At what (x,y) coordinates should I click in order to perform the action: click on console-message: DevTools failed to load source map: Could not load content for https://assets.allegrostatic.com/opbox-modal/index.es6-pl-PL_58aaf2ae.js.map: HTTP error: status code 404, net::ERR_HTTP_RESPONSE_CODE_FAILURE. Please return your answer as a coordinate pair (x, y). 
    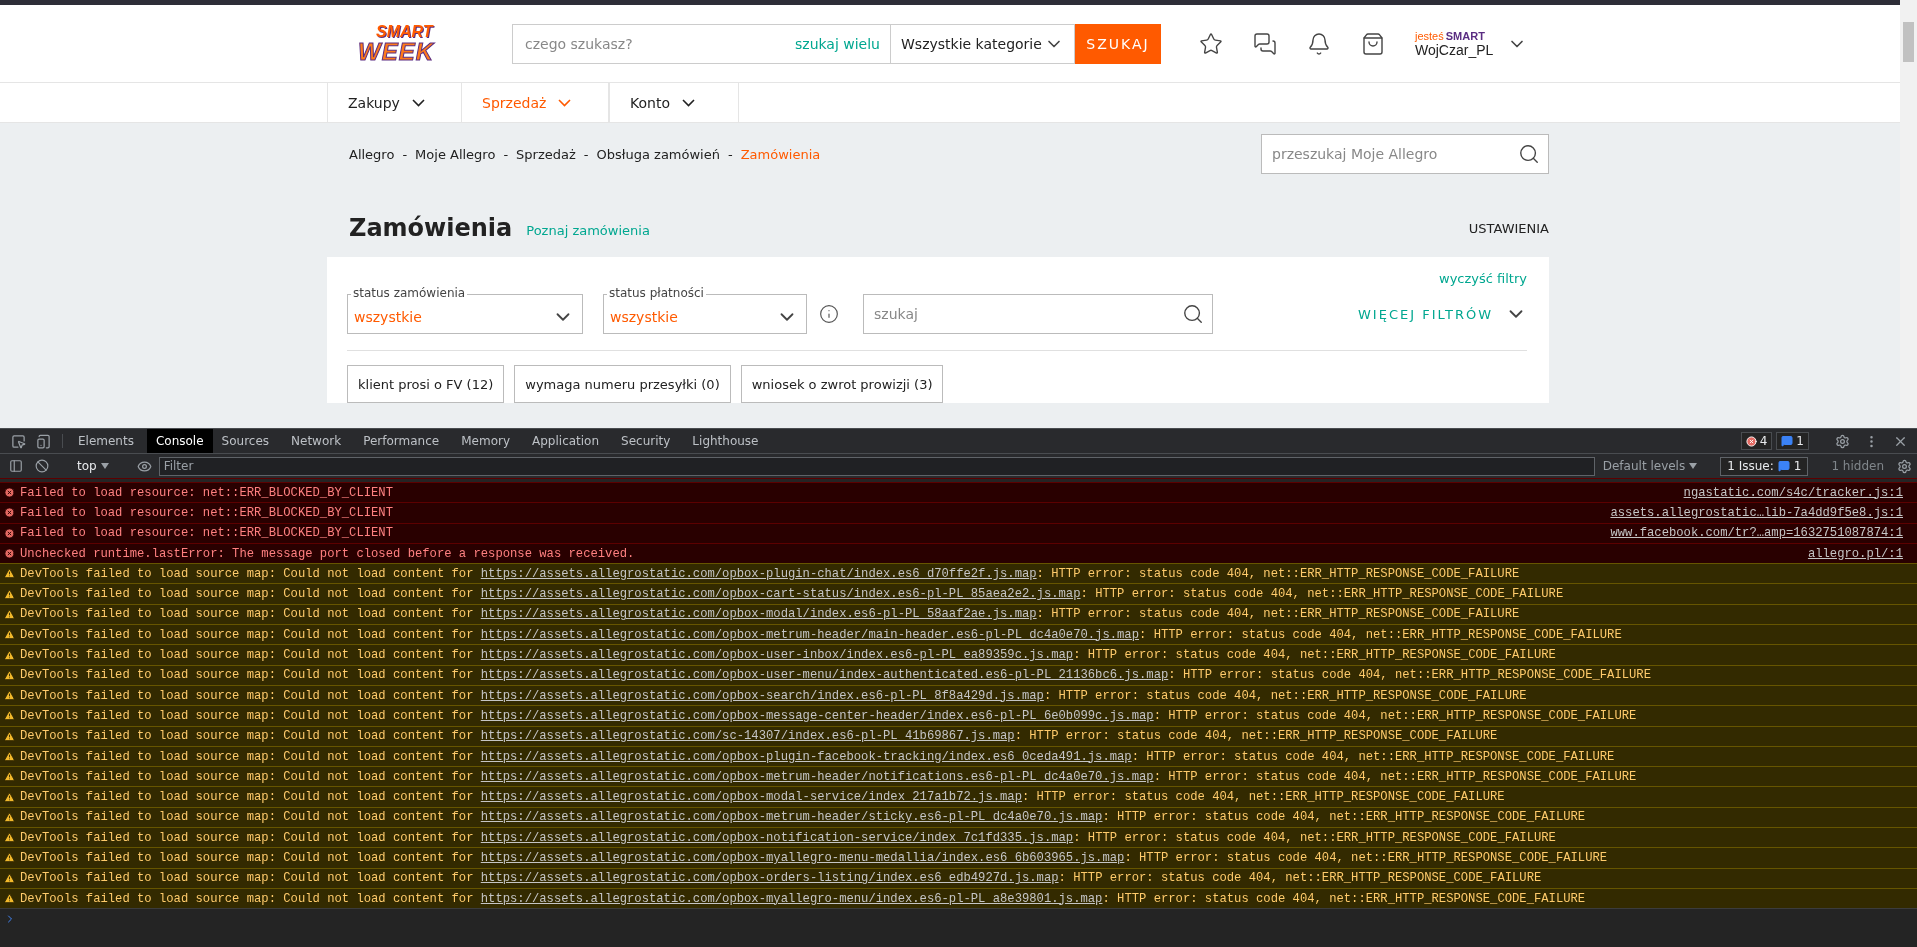
    Looking at the image, I should click on (958, 614).